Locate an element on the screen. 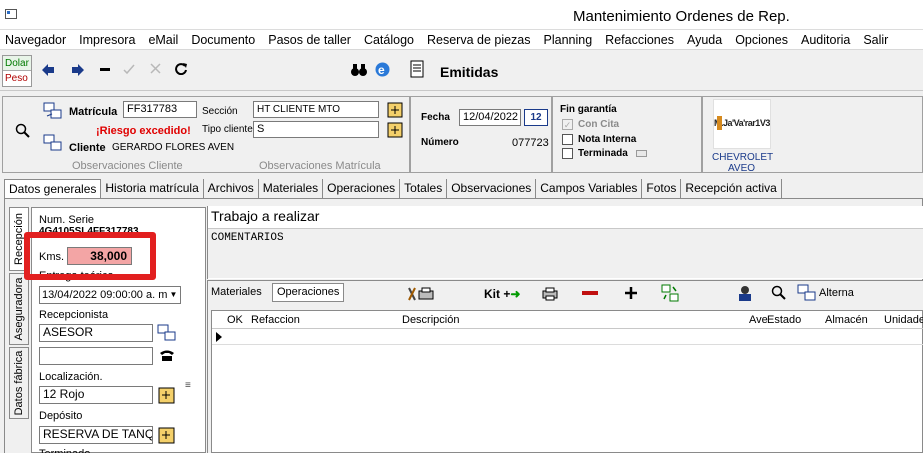 This screenshot has height=453, width=923. menu-ayuda: Ayuda is located at coordinates (704, 40).